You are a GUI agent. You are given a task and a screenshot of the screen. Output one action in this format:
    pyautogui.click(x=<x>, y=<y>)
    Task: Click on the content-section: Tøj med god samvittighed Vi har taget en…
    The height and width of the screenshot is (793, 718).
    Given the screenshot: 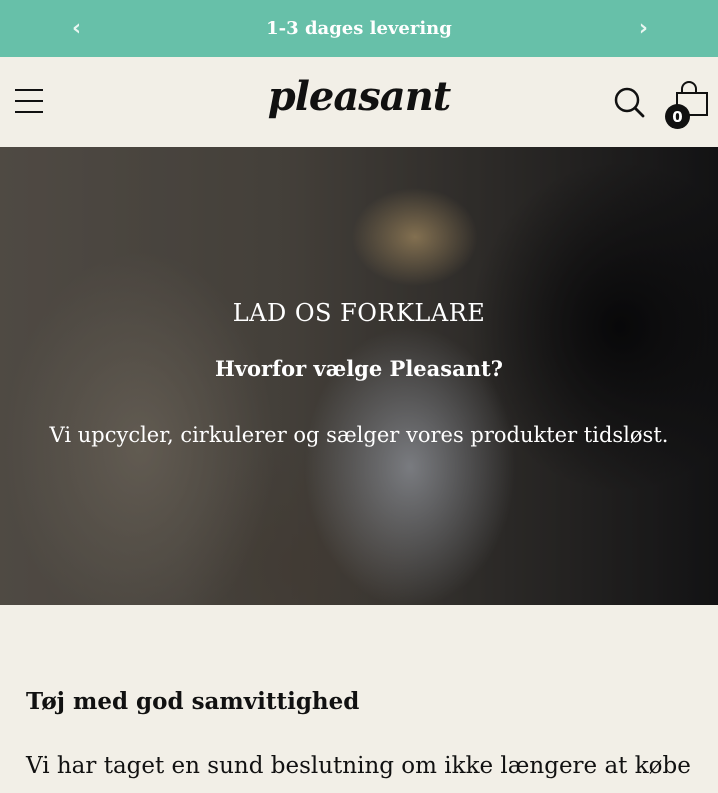 What is the action you would take?
    pyautogui.click(x=359, y=735)
    